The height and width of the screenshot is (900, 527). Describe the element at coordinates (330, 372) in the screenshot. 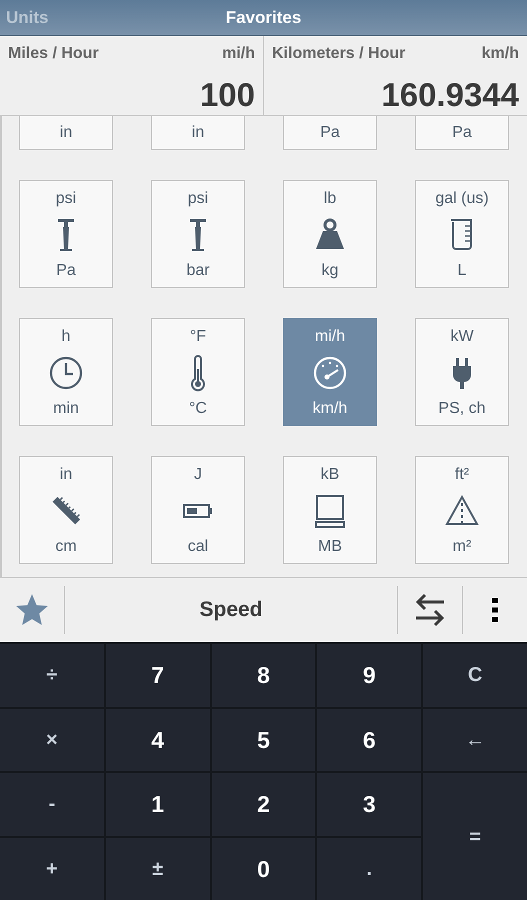

I see `unit-tile: mi/h km/h` at that location.